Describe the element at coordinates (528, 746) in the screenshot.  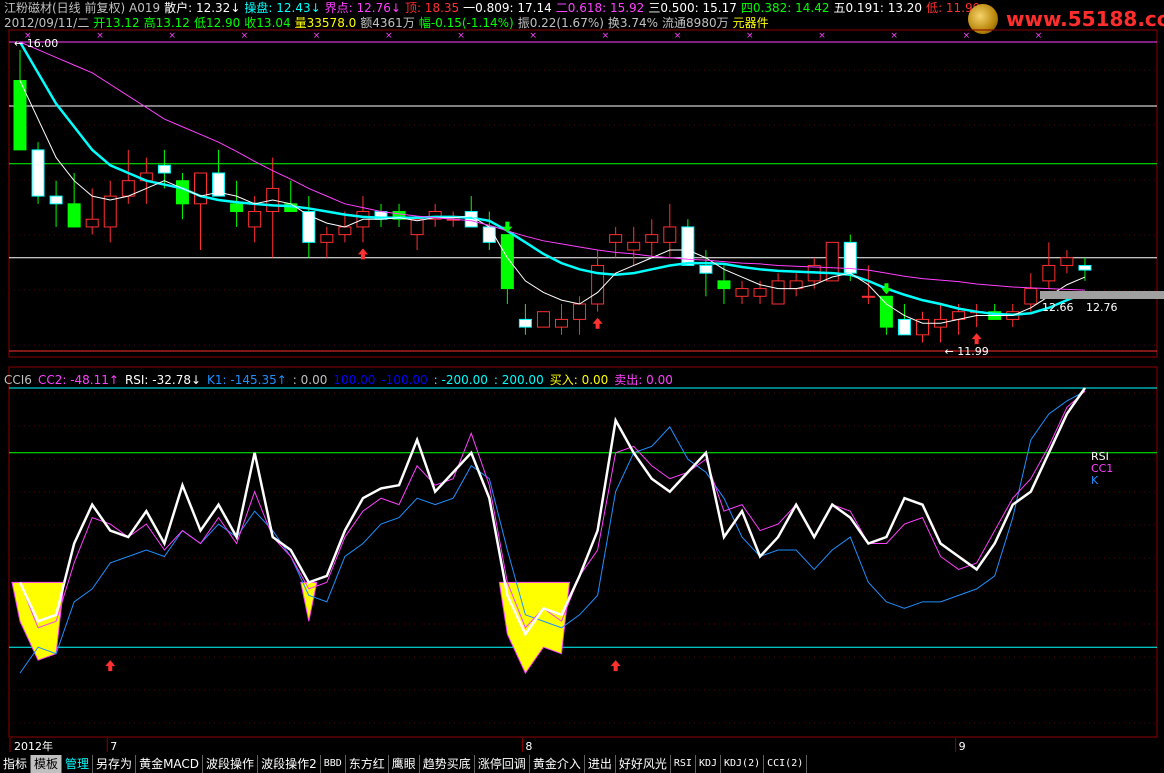
I see `x-axis-label-2: 8` at that location.